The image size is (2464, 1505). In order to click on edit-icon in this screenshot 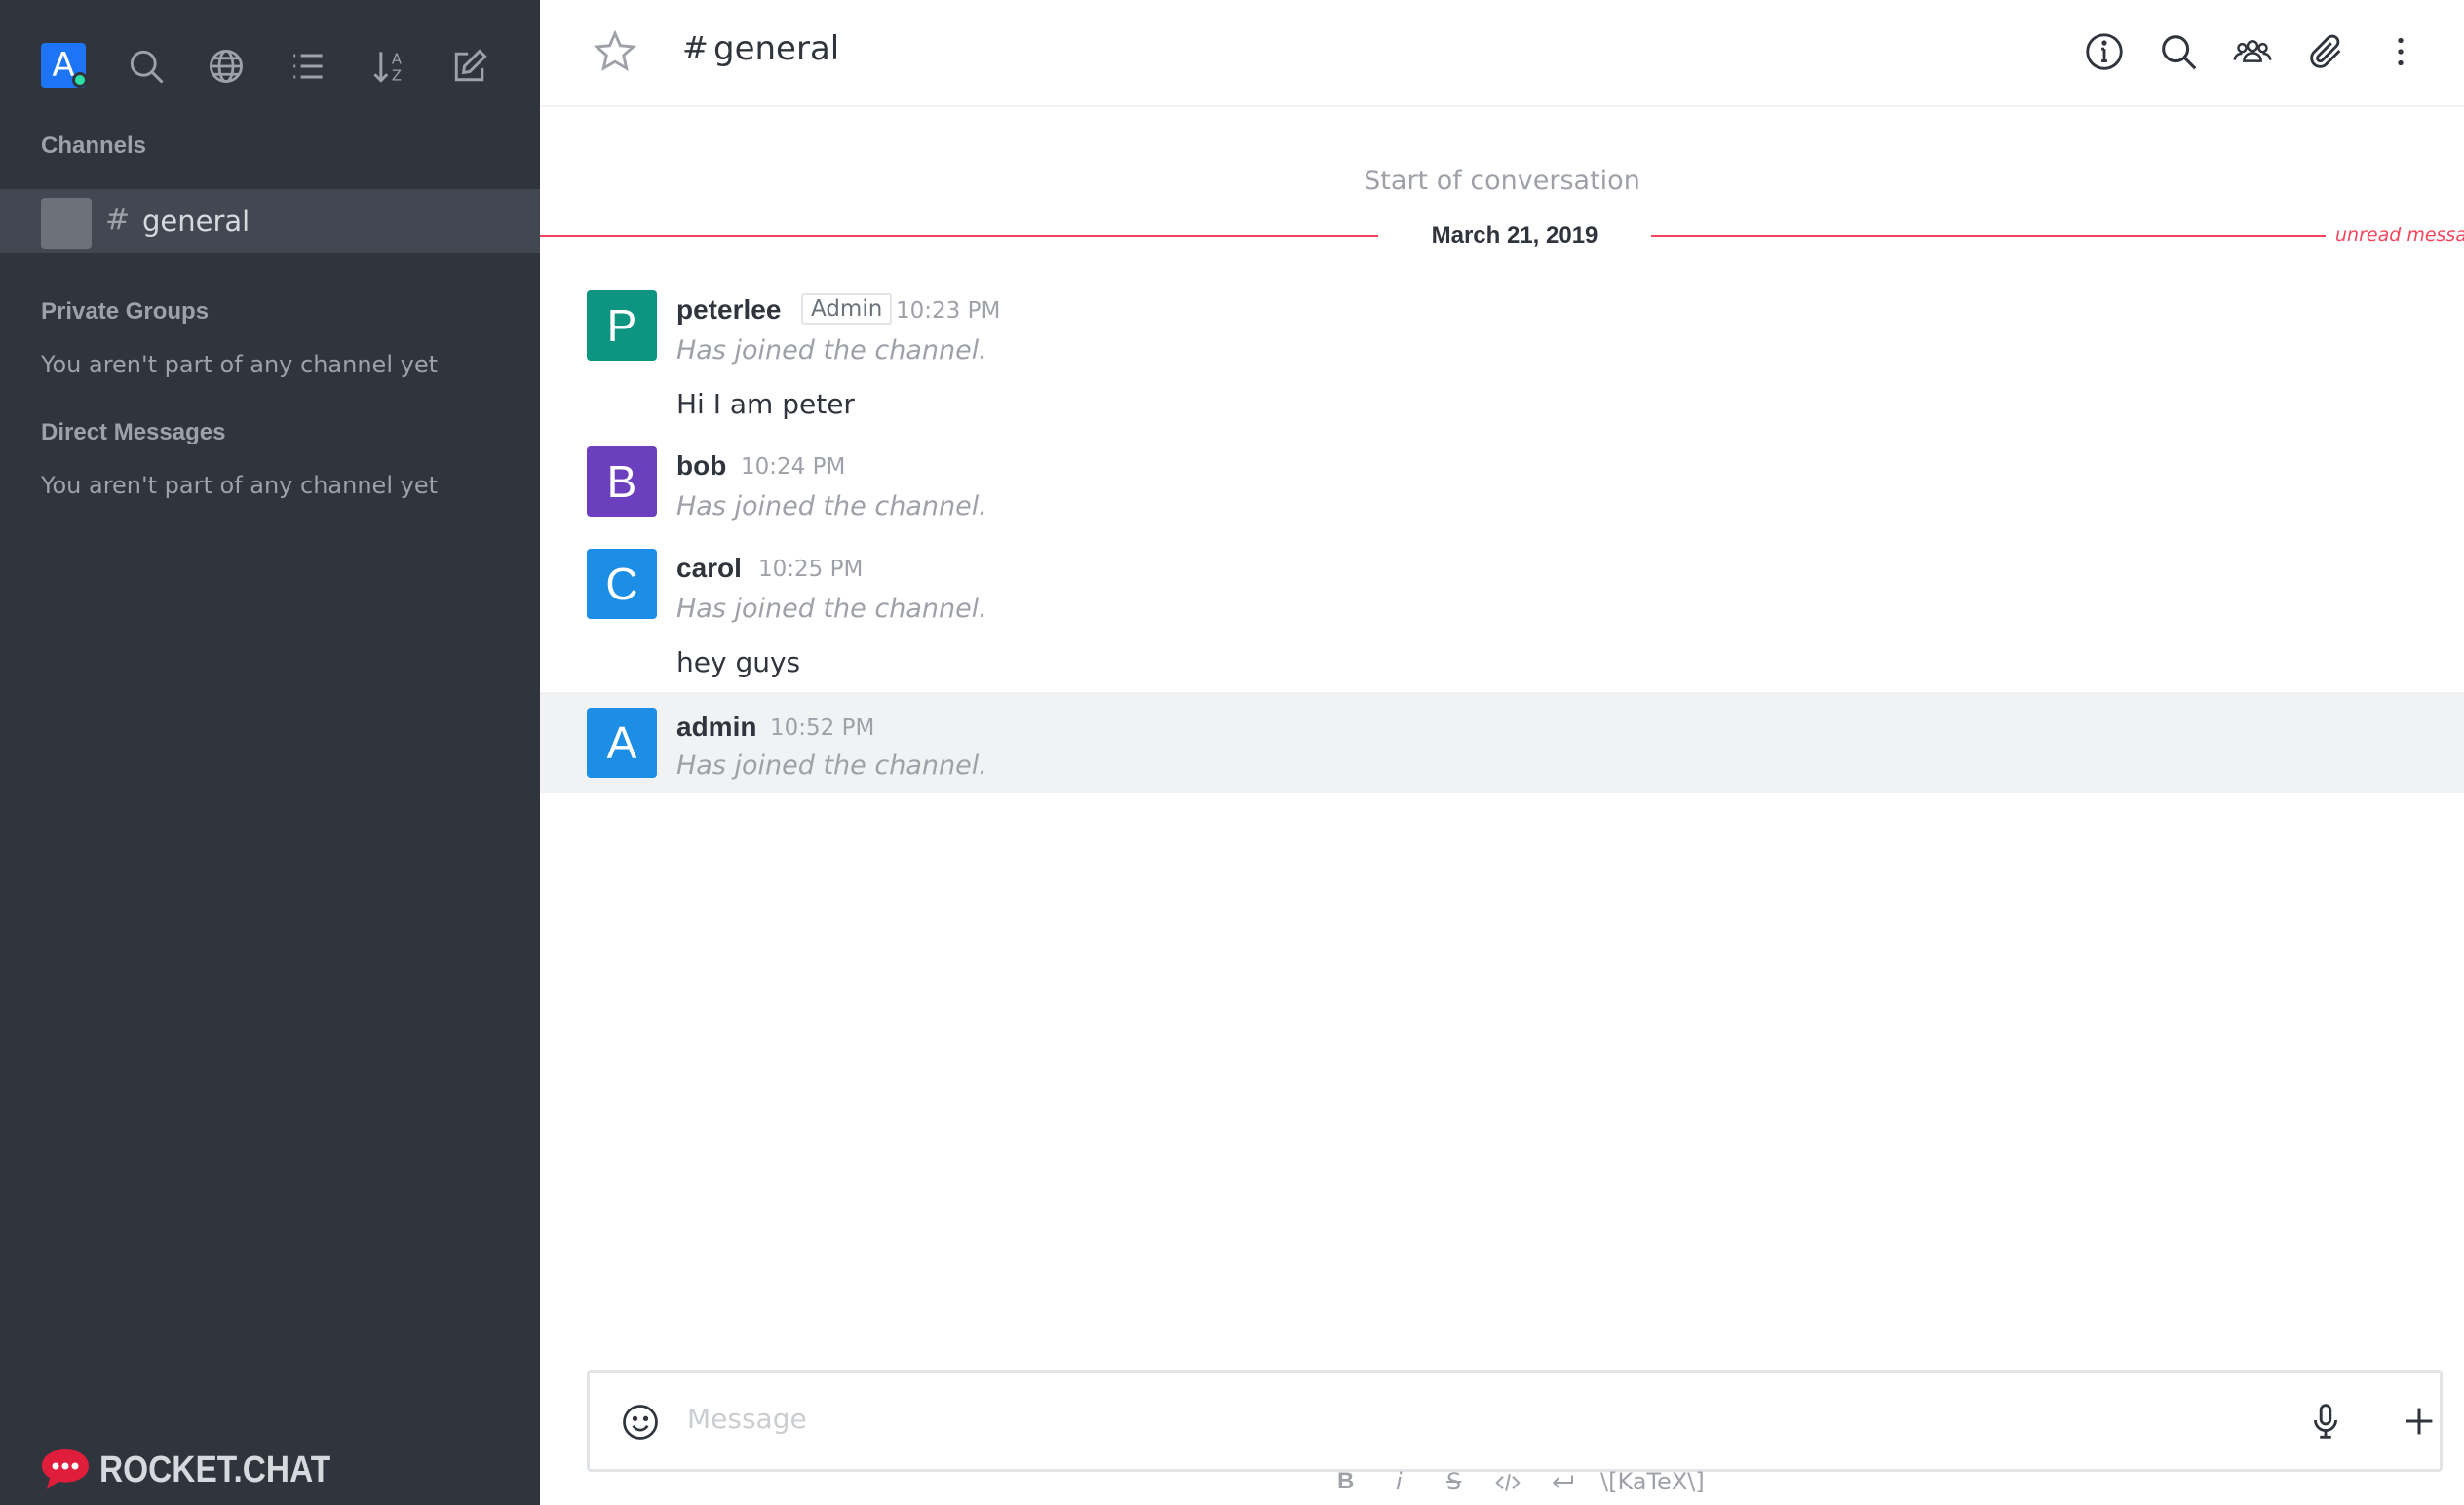, I will do `click(469, 66)`.